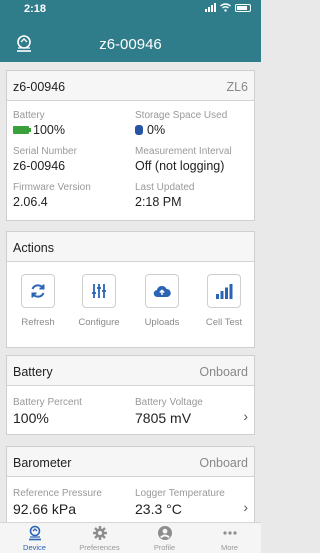 This screenshot has height=553, width=320. I want to click on cell-test-button, so click(224, 291).